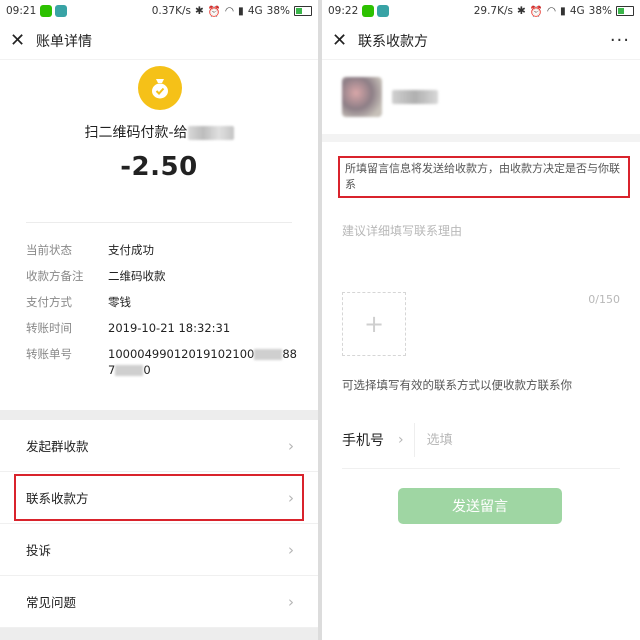  I want to click on page-title: 账单详情, so click(64, 41).